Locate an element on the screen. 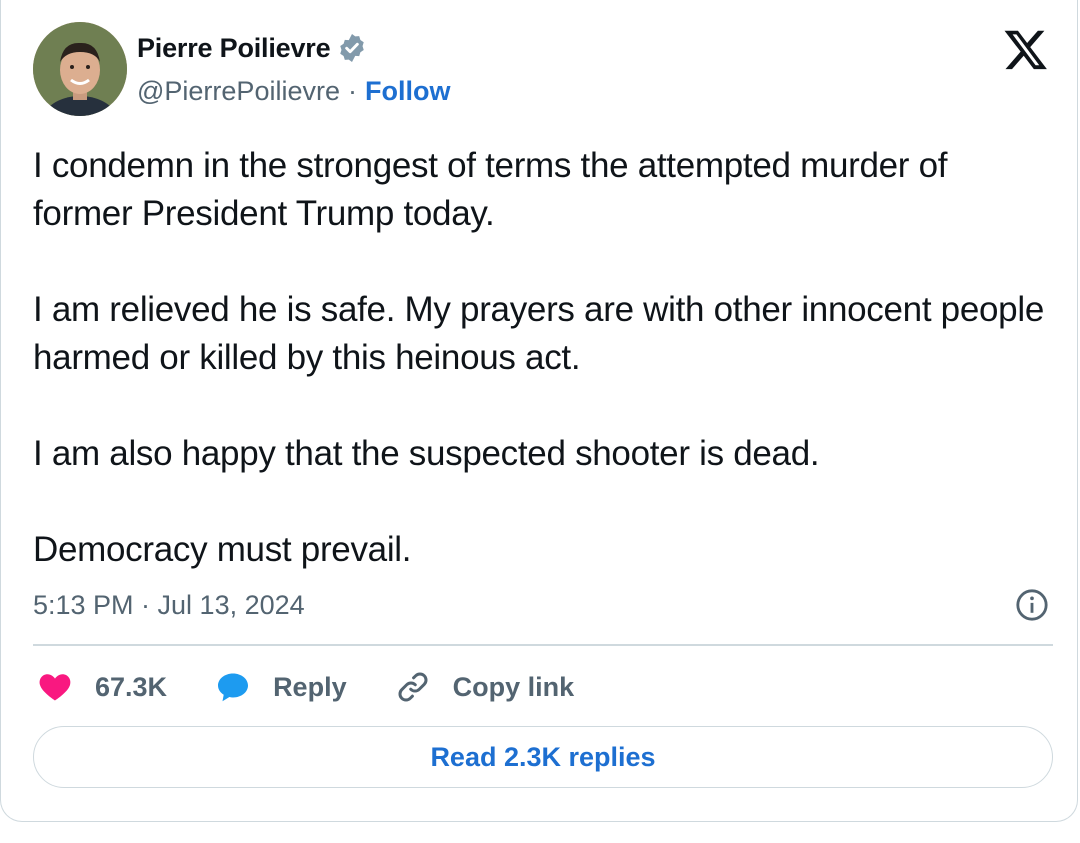 This screenshot has width=1080, height=843. author-name-row: Pierre Poilievre is located at coordinates (252, 48).